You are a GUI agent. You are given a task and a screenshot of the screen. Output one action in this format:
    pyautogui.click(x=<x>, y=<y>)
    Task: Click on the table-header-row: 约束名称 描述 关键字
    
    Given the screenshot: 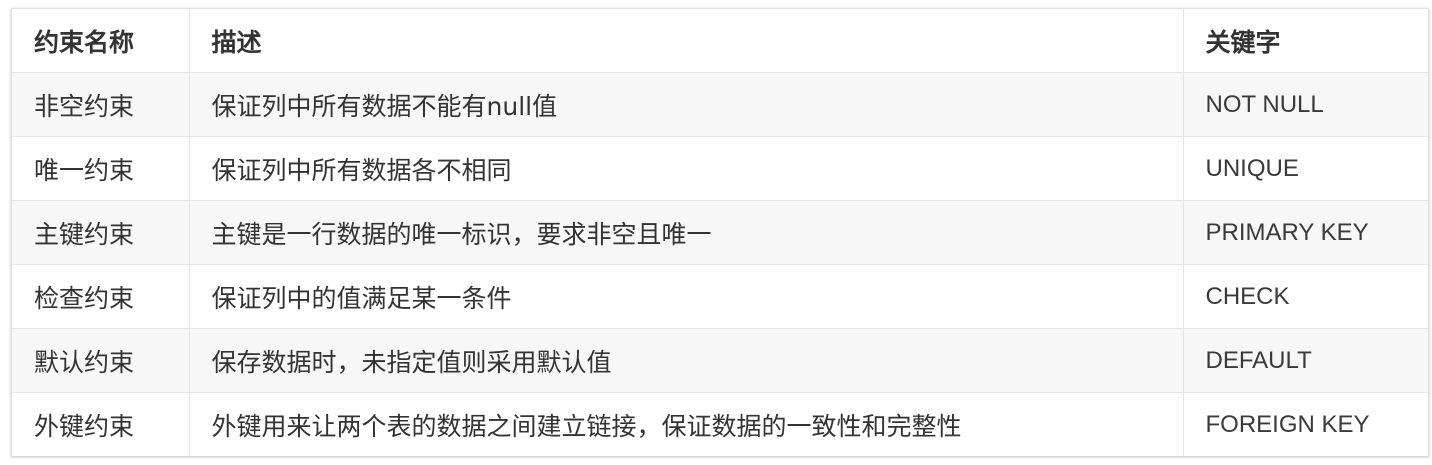 What is the action you would take?
    pyautogui.click(x=720, y=41)
    